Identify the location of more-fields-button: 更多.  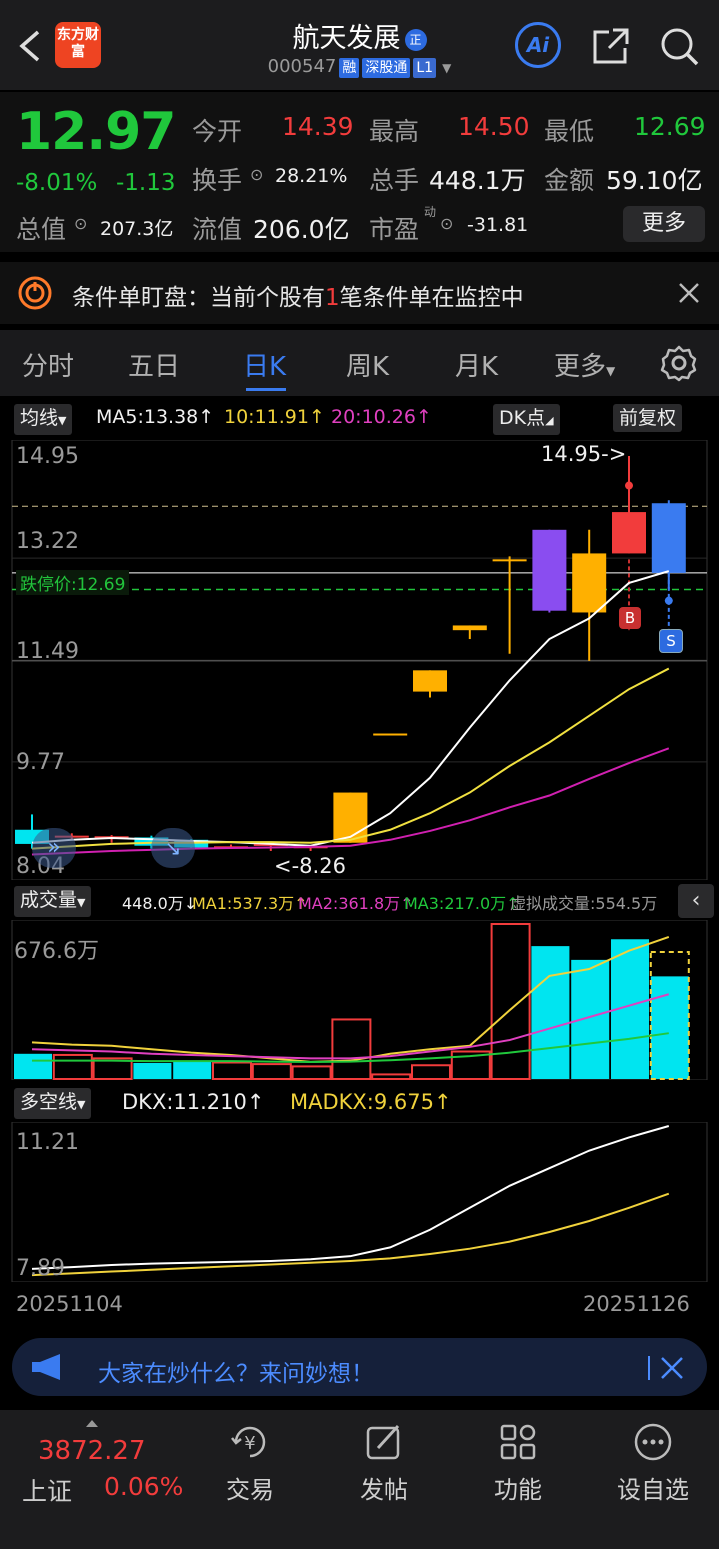
(664, 224).